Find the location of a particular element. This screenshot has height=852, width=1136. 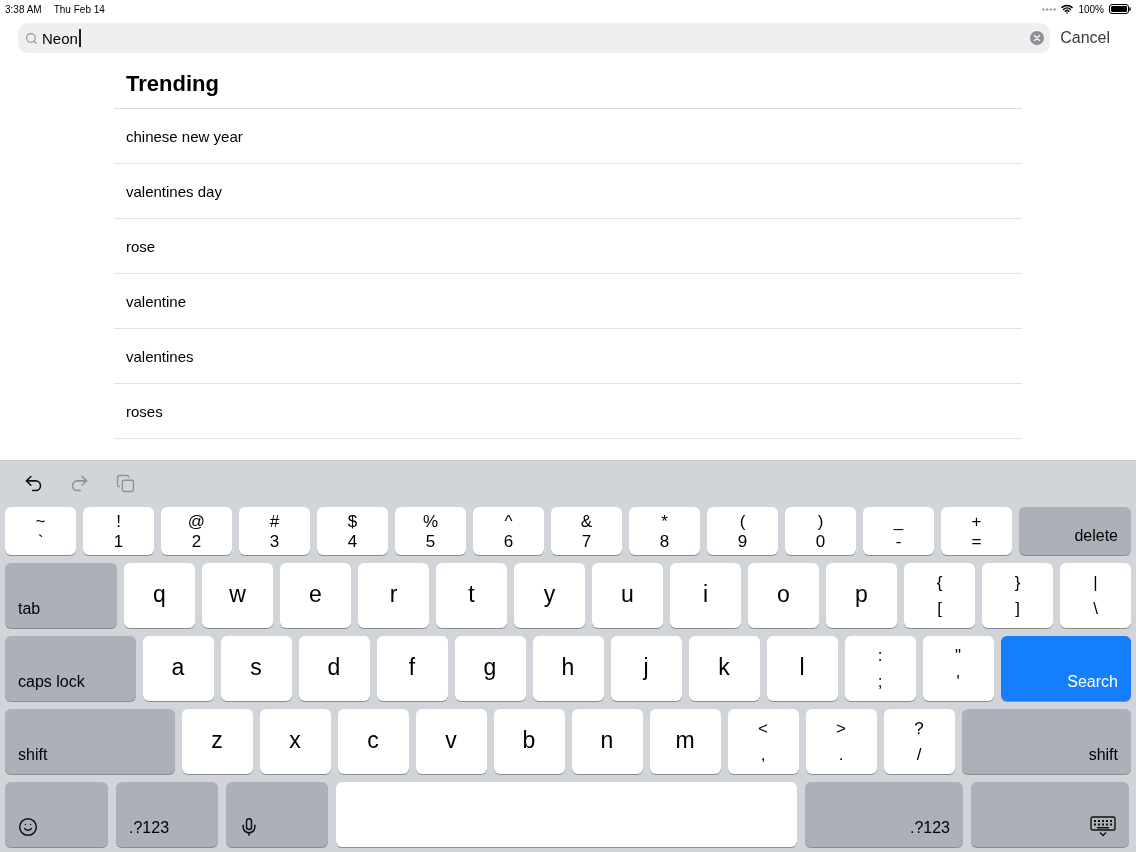

symbol-key: _ - is located at coordinates (898, 531).